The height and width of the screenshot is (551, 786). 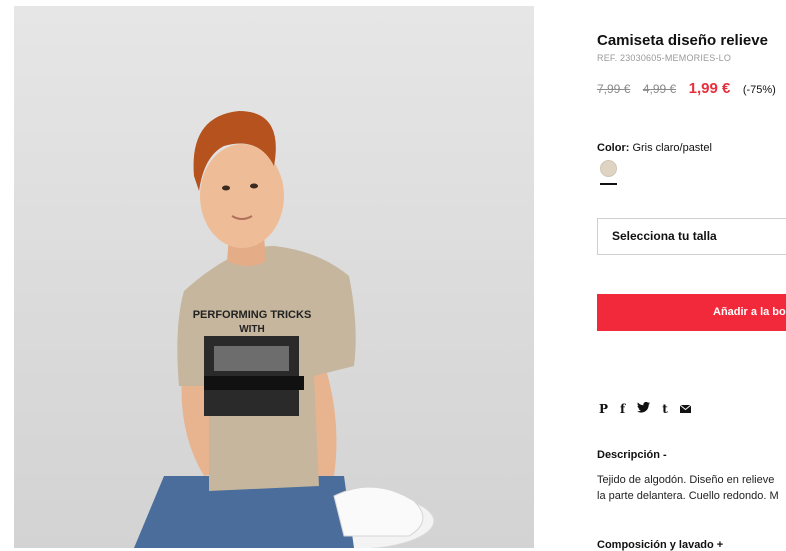 I want to click on mail-icon, so click(x=685, y=409).